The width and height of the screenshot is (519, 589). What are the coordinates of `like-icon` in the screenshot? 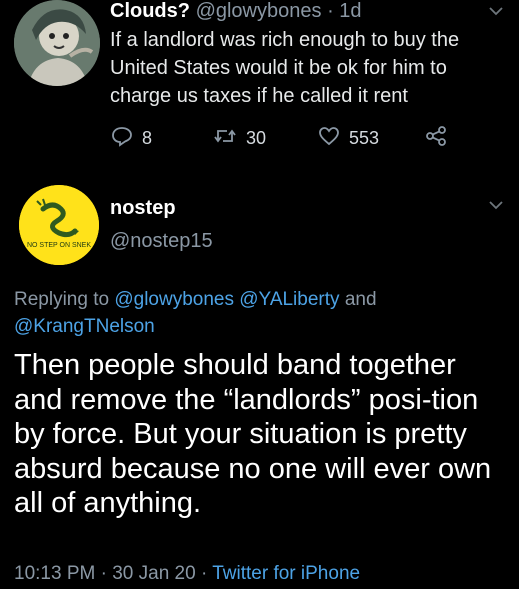 It's located at (329, 138).